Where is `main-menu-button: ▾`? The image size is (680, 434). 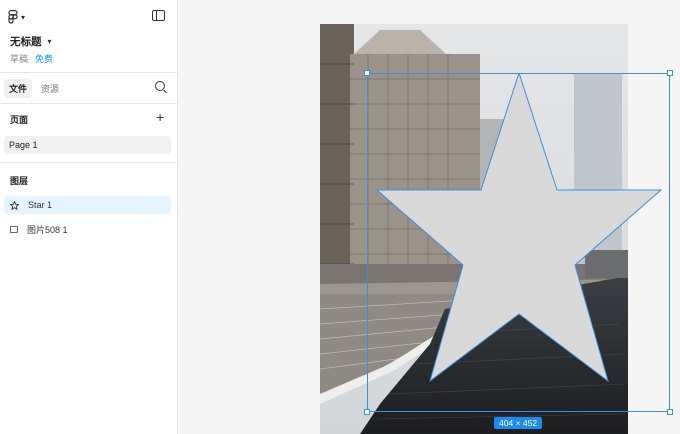
main-menu-button: ▾ is located at coordinates (16, 17).